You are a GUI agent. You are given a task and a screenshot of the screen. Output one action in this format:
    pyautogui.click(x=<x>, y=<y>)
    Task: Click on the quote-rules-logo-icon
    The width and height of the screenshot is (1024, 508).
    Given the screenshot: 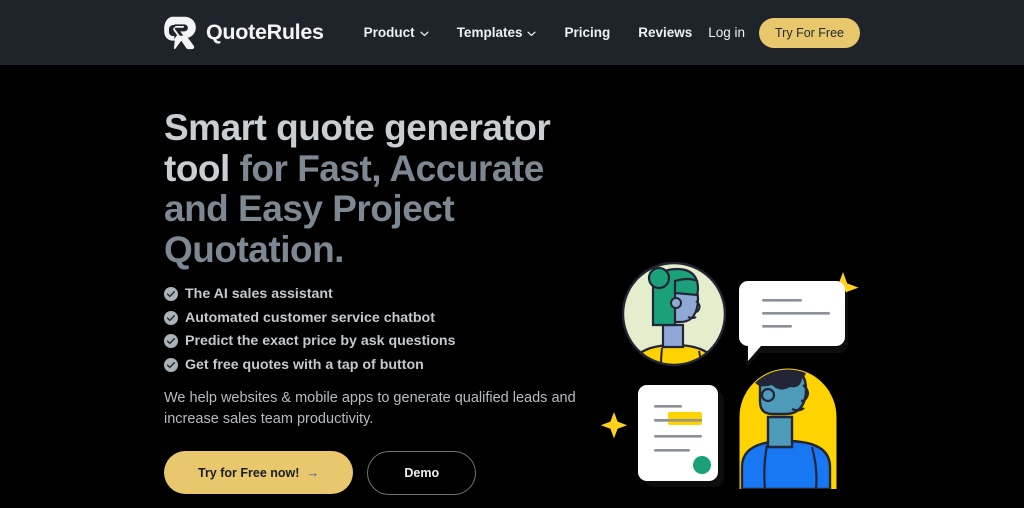 What is the action you would take?
    pyautogui.click(x=180, y=33)
    